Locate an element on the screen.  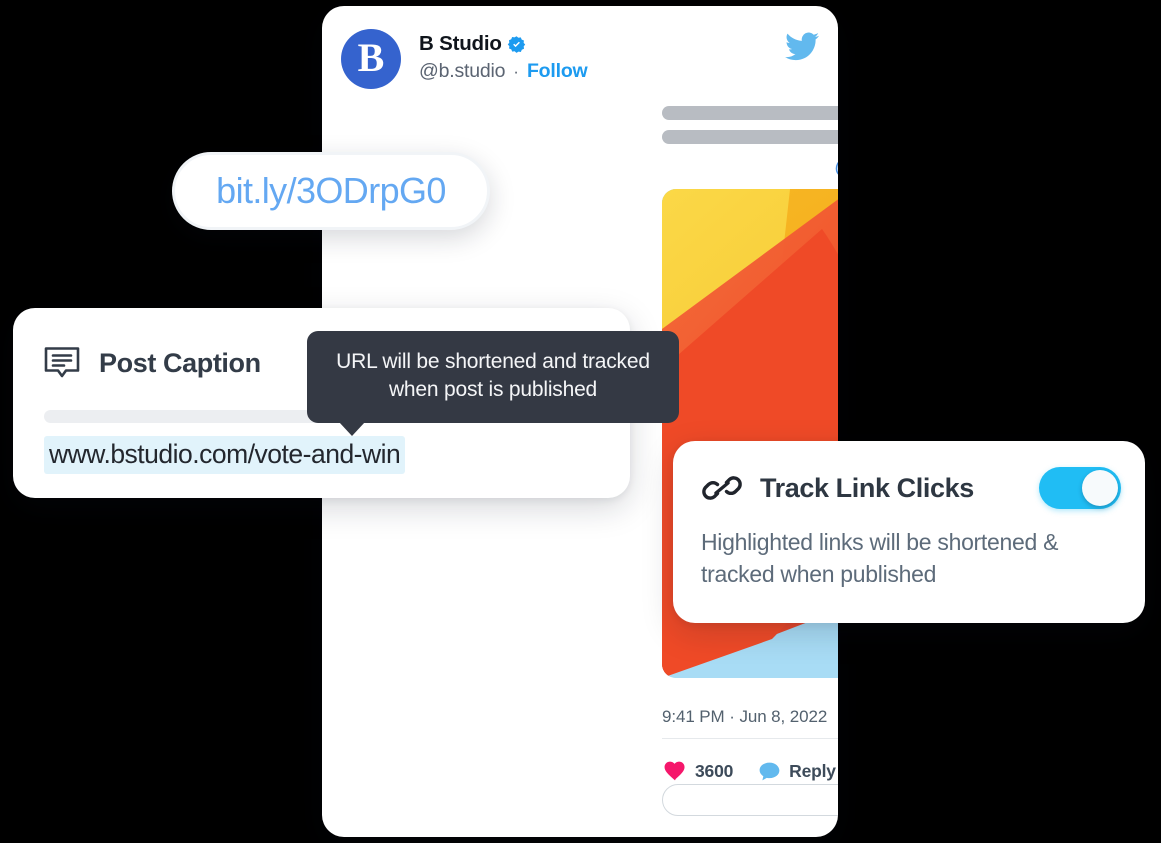
shortened-url-pill: bit.ly/3ODrpG0 is located at coordinates (331, 191).